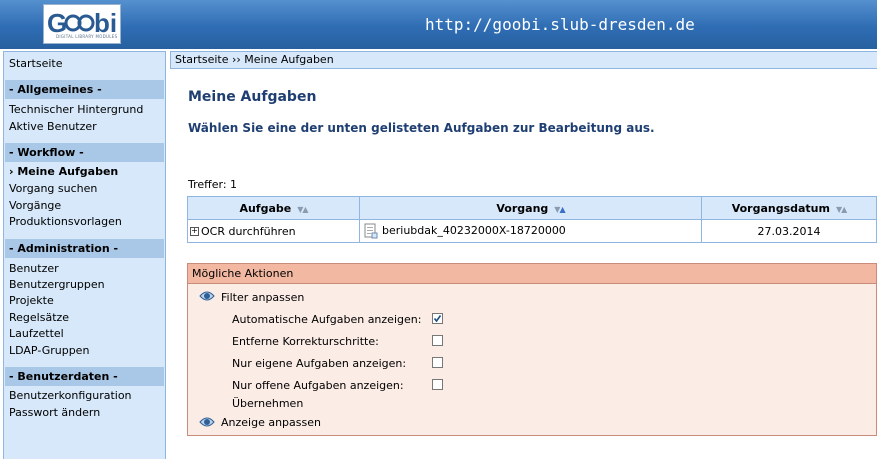 Image resolution: width=877 pixels, height=459 pixels. What do you see at coordinates (474, 230) in the screenshot?
I see `process-name: beriubdak_40232000X-18720000` at bounding box center [474, 230].